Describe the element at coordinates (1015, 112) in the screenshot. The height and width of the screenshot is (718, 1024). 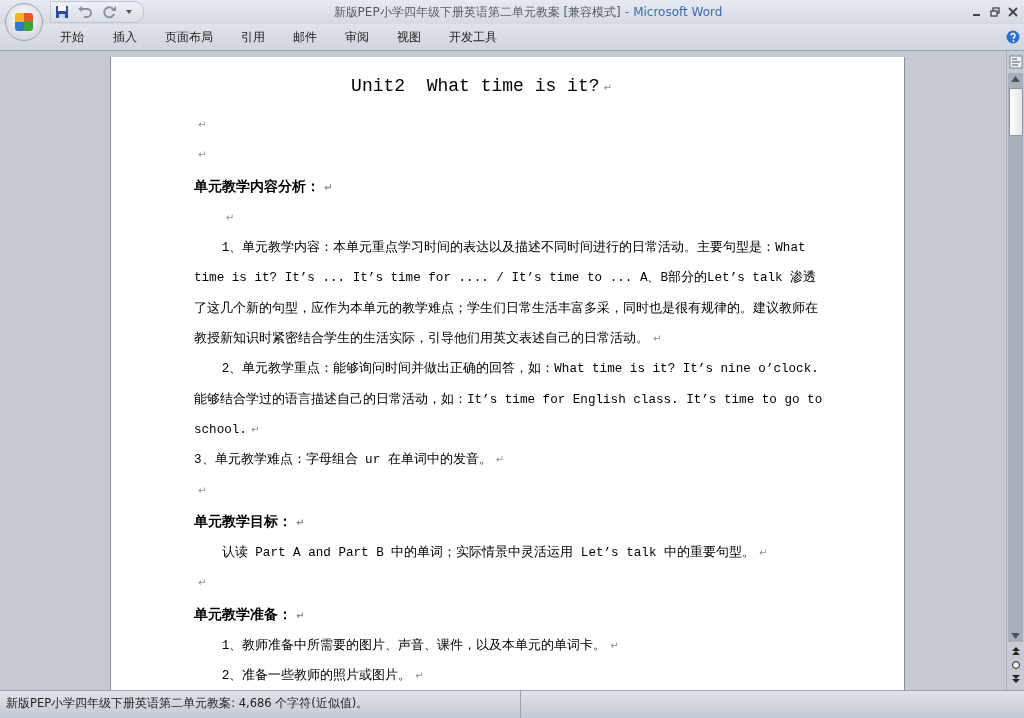
I see `scrollbar-thumb` at that location.